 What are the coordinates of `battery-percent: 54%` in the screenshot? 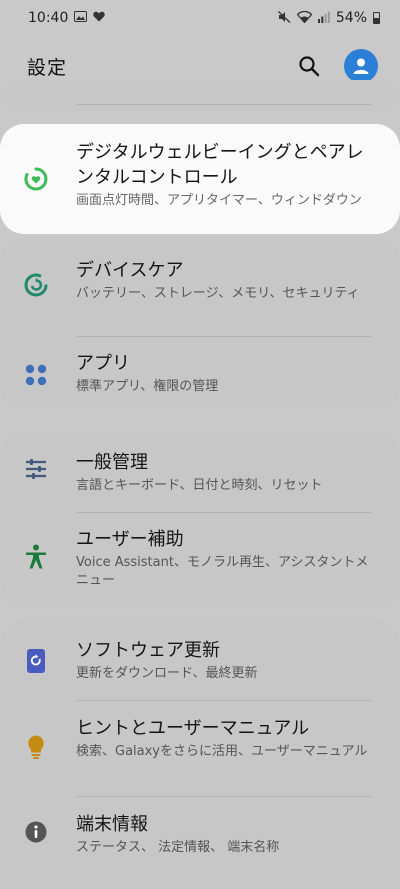 It's located at (351, 18).